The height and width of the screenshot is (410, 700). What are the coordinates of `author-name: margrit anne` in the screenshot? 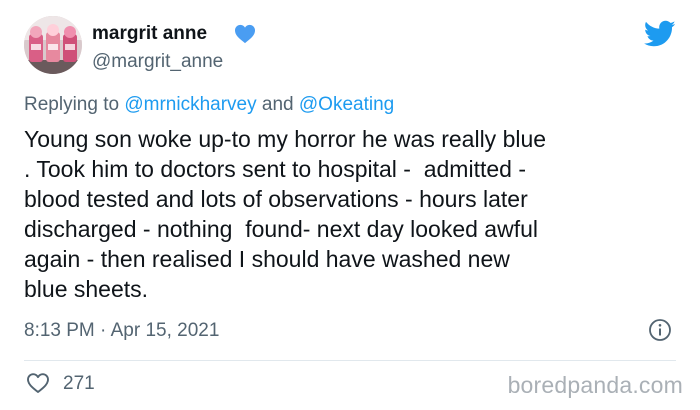 It's located at (149, 34).